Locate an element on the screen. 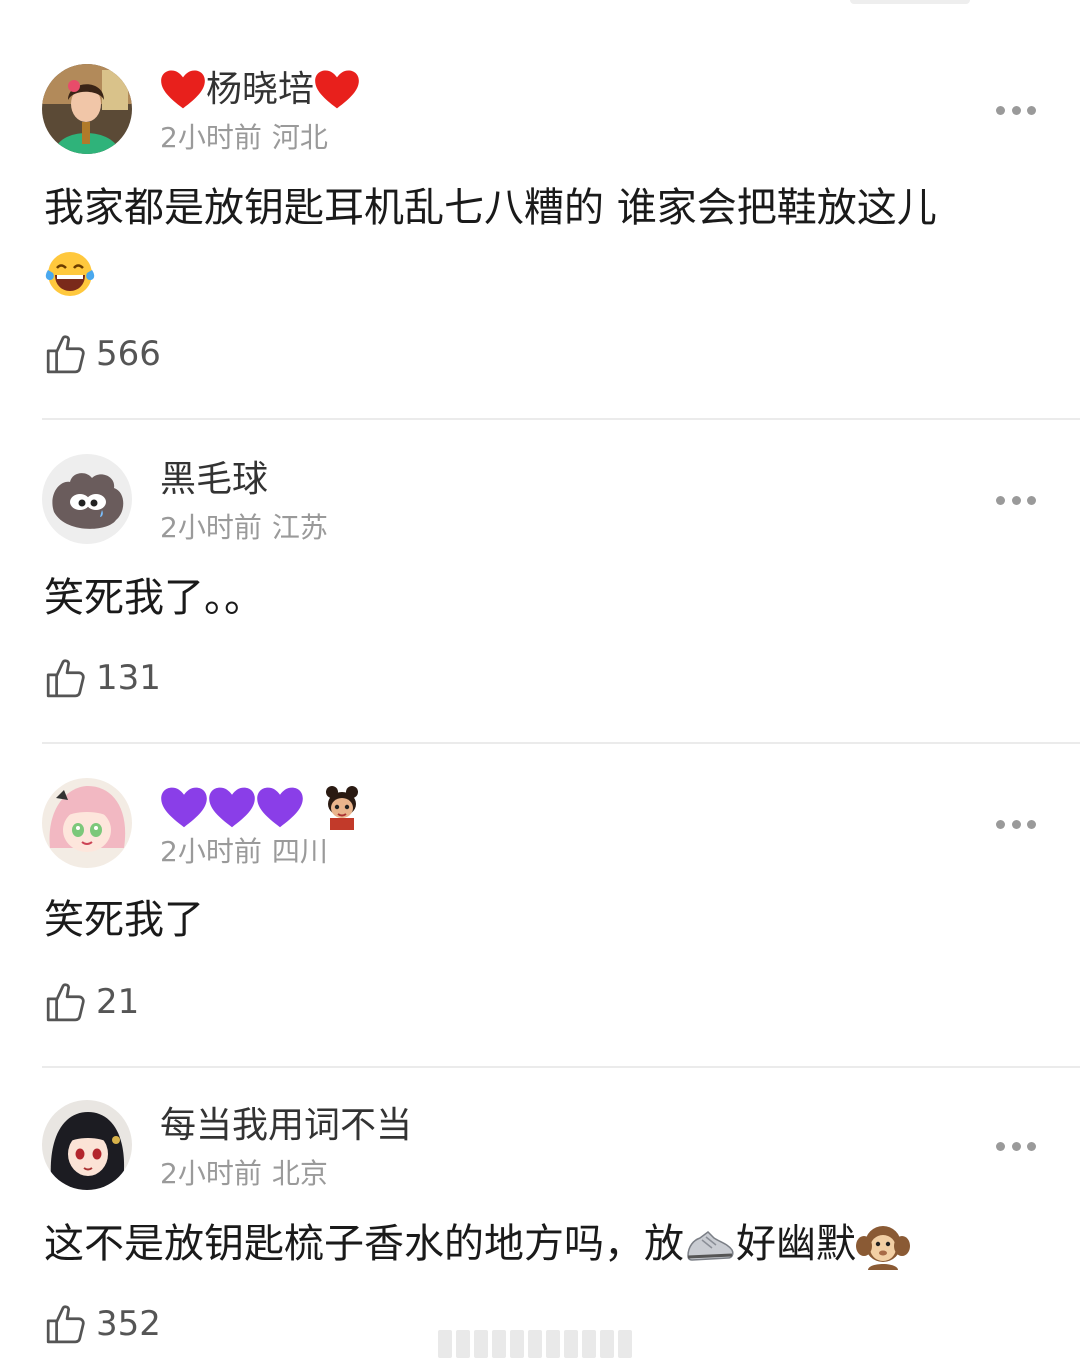  like-count: 131 is located at coordinates (128, 678).